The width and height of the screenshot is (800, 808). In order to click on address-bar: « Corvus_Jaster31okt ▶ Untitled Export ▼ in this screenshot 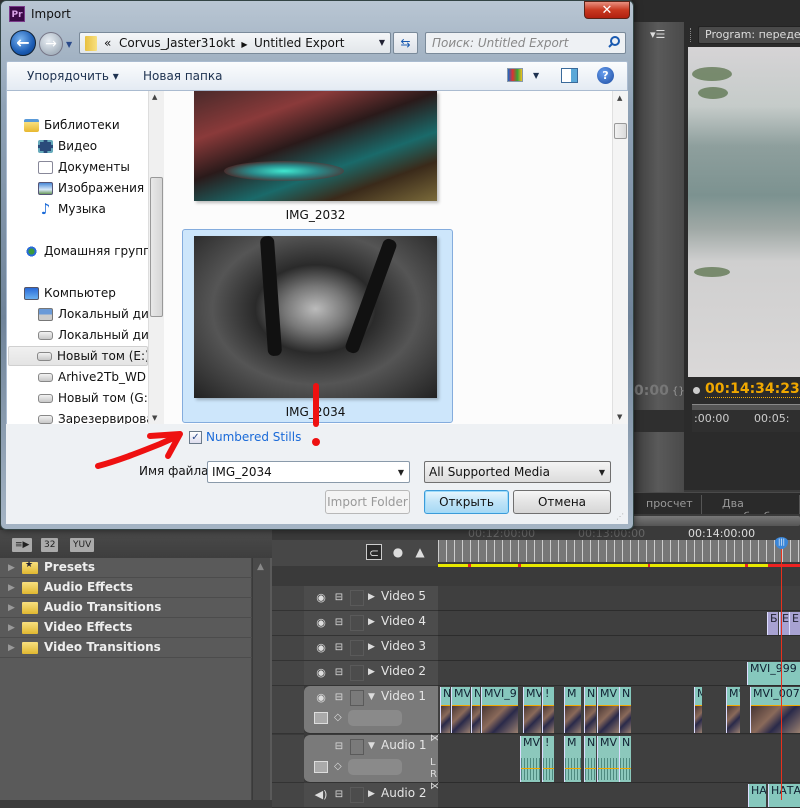, I will do `click(235, 43)`.